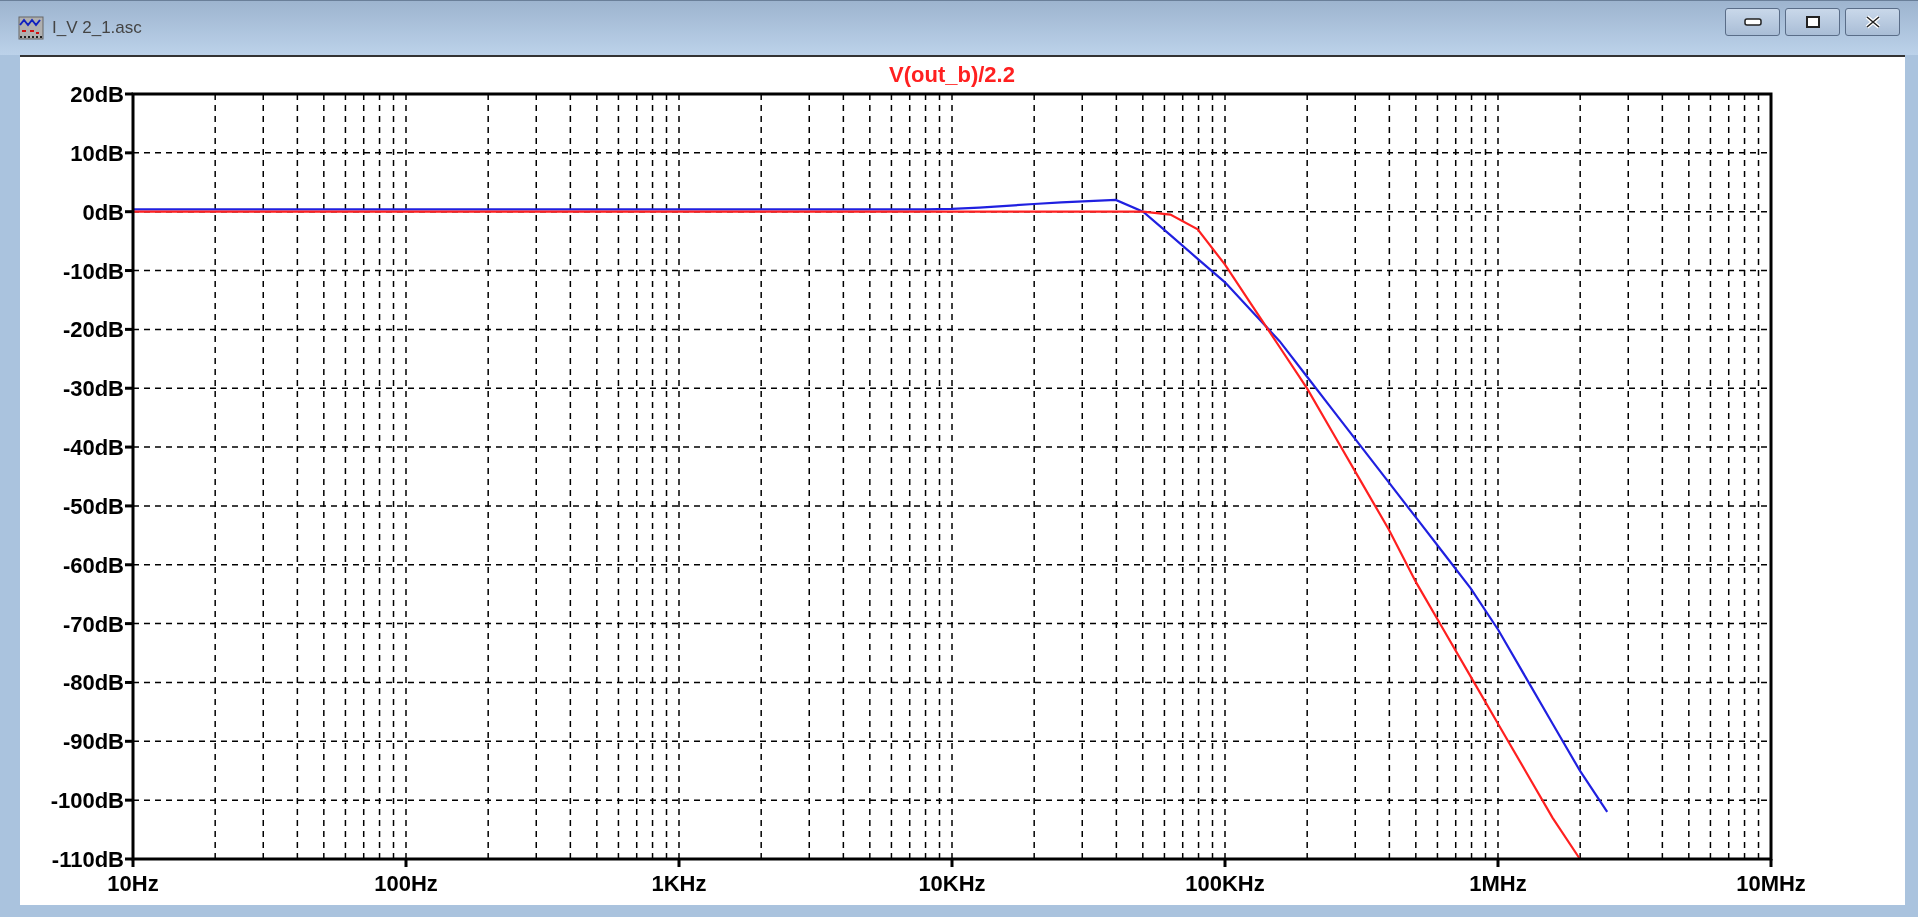 This screenshot has height=917, width=1918. Describe the element at coordinates (1225, 883) in the screenshot. I see `x-axis-label: 100KHz` at that location.